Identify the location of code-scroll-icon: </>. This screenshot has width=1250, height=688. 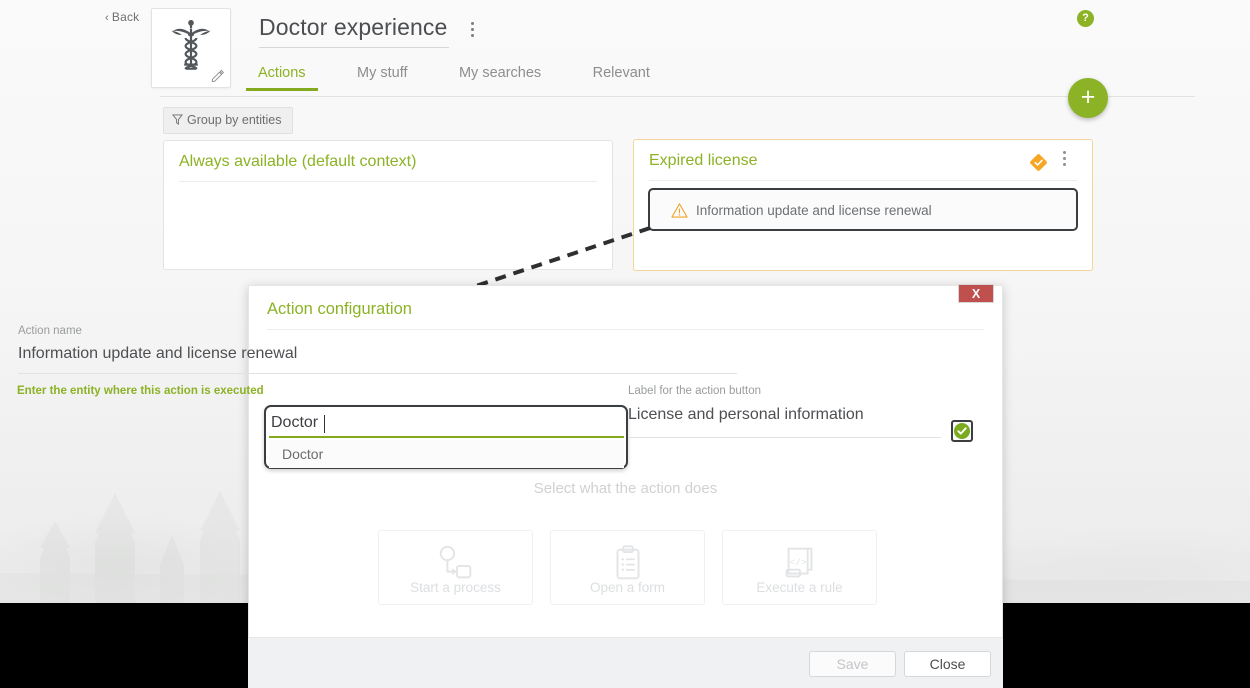
(798, 562).